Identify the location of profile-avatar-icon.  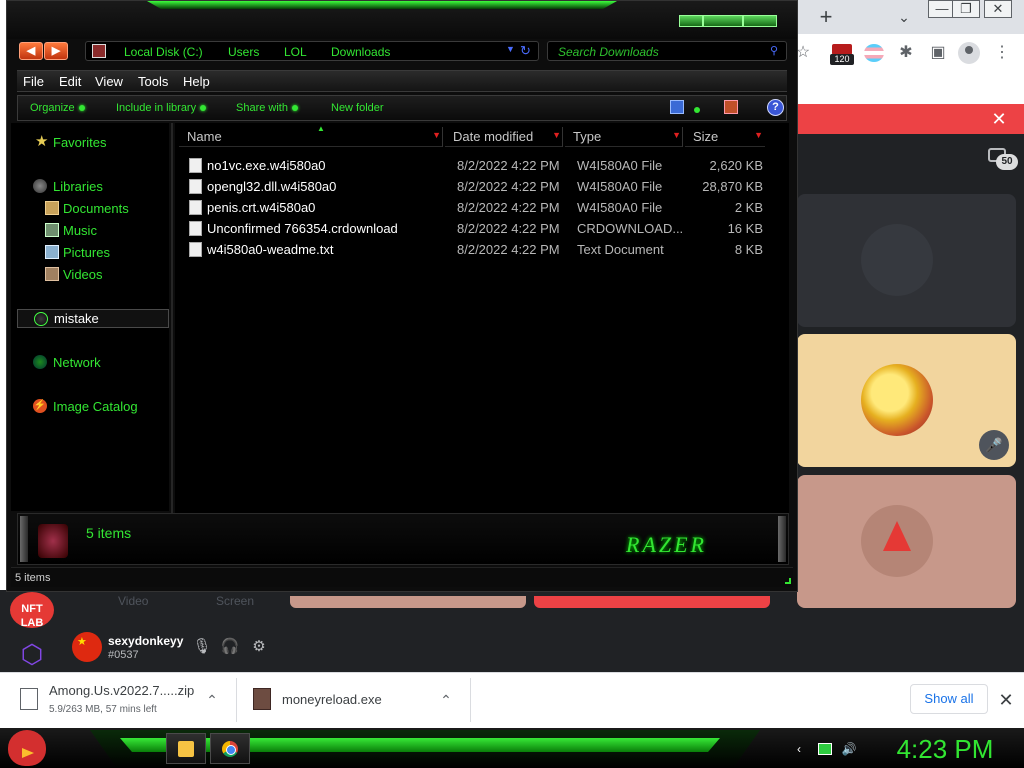
(969, 53).